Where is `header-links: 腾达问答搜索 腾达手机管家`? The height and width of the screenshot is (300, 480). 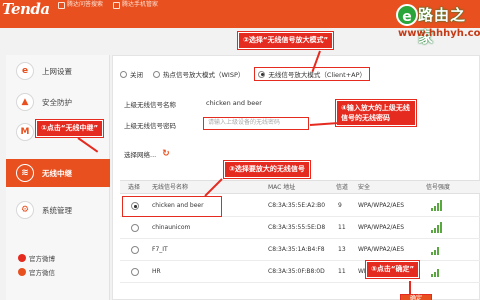 header-links: 腾达问答搜索 腾达手机管家 is located at coordinates (108, 5).